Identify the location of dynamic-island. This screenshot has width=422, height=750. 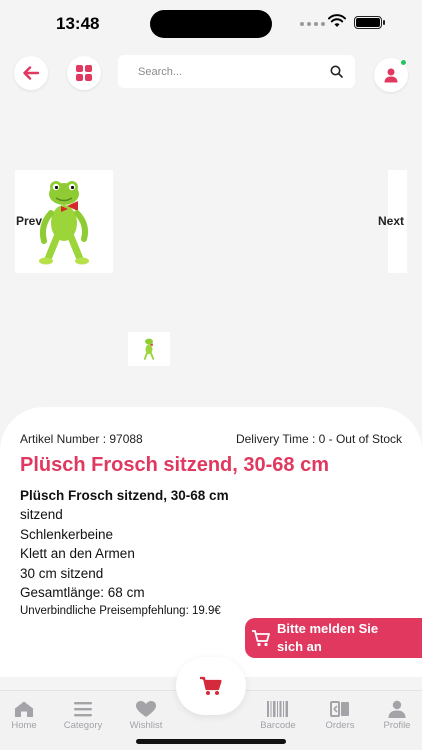
(211, 24).